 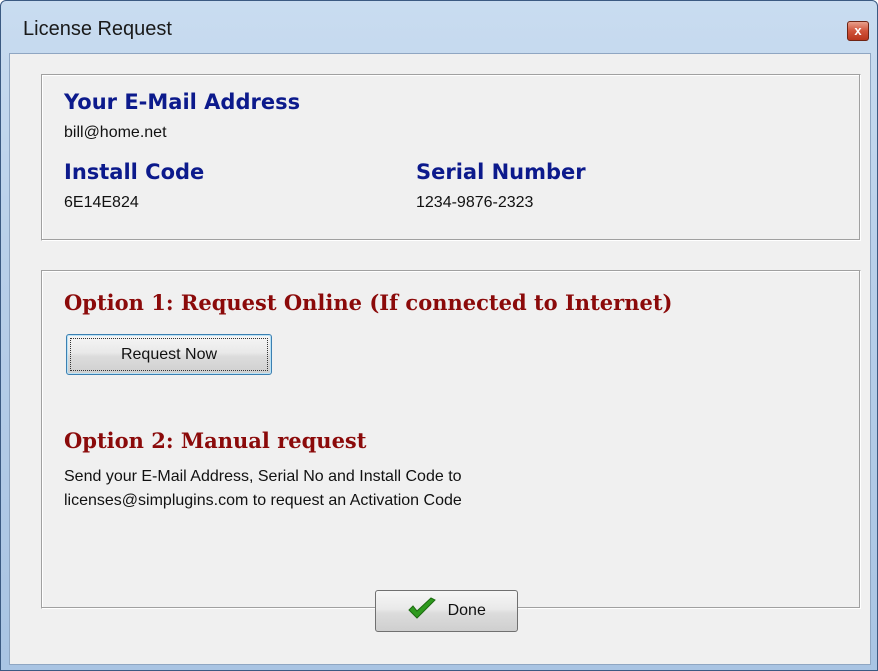 I want to click on email-value: bill@home.net, so click(x=115, y=132).